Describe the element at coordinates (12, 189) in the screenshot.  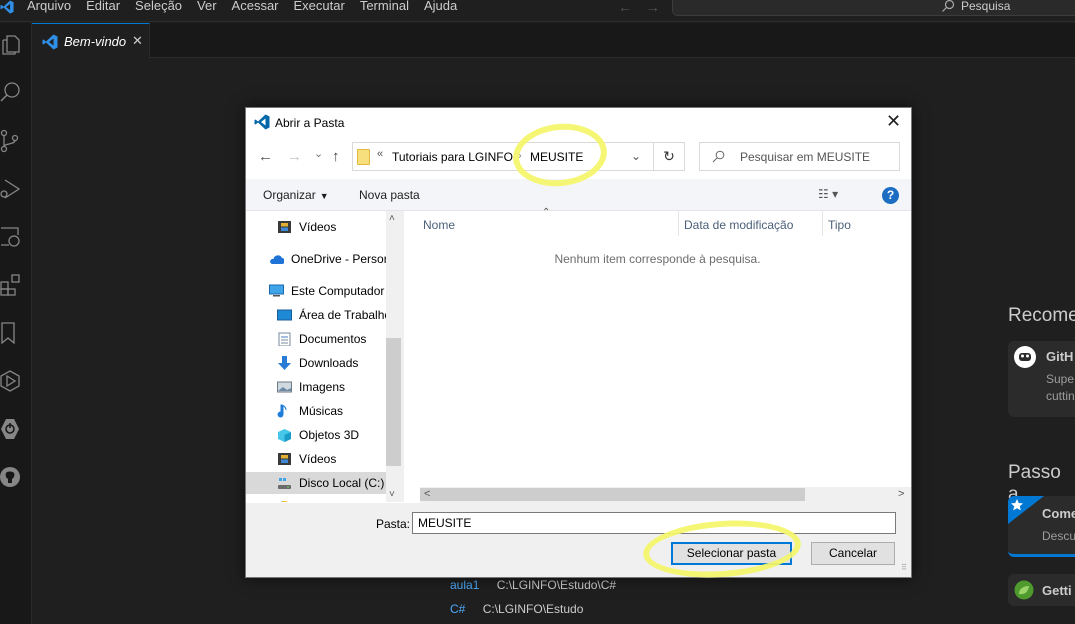
I see `run-debug-icon` at that location.